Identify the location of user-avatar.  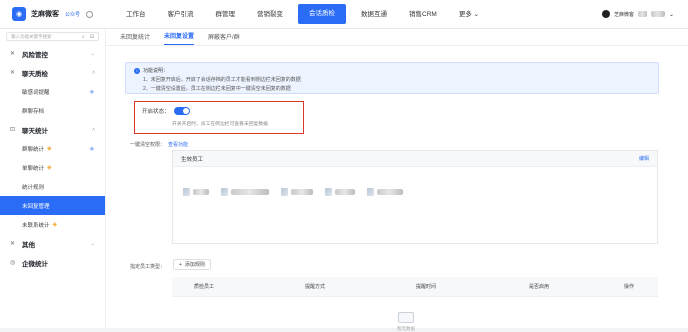
(642, 14).